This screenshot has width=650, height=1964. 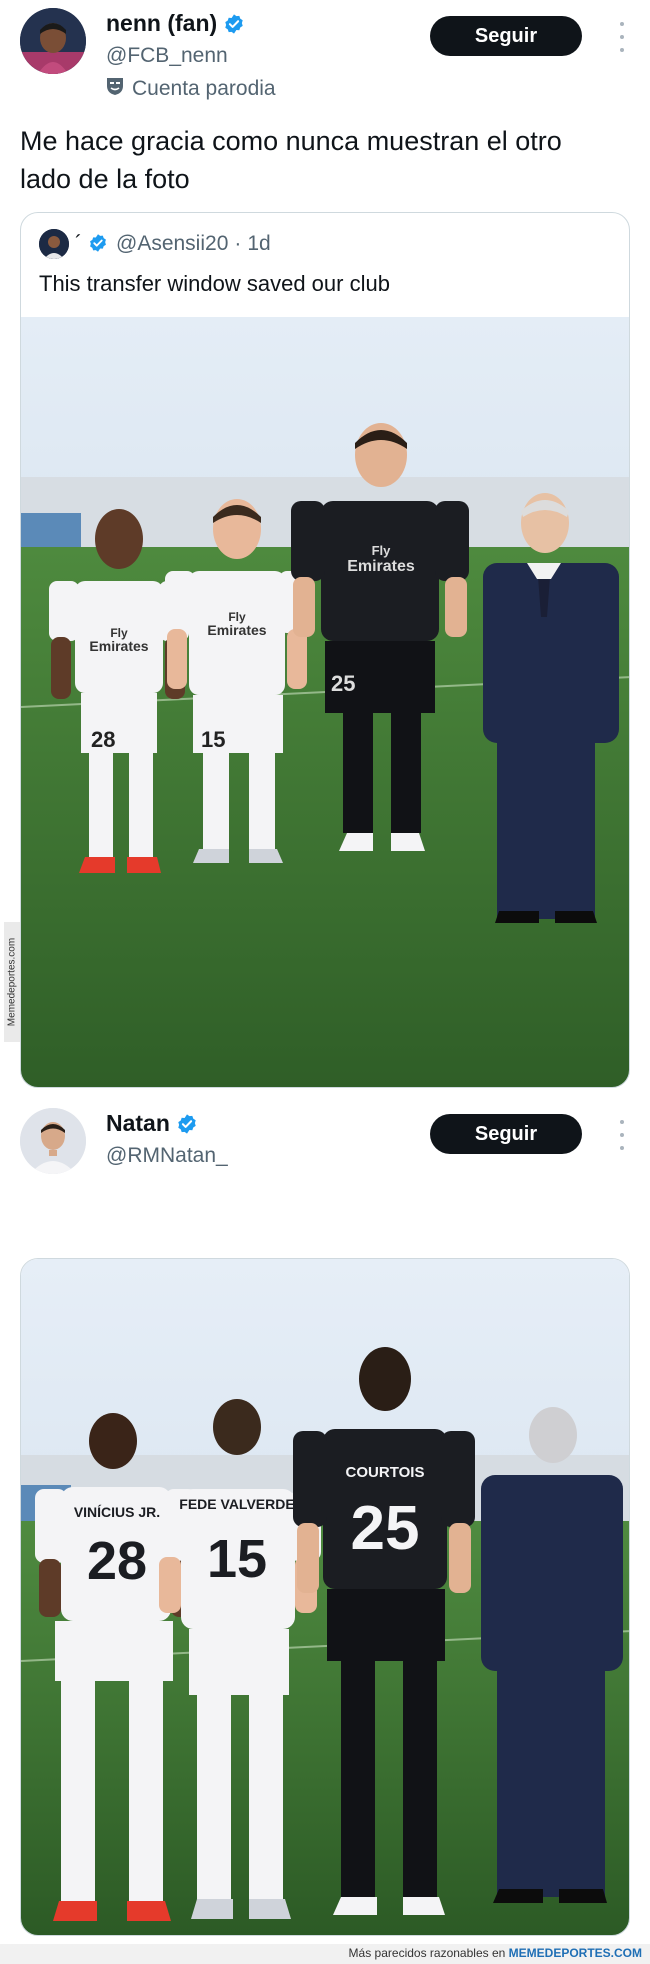 I want to click on player-name: FEDE VALVERDE, so click(x=236, y=1504).